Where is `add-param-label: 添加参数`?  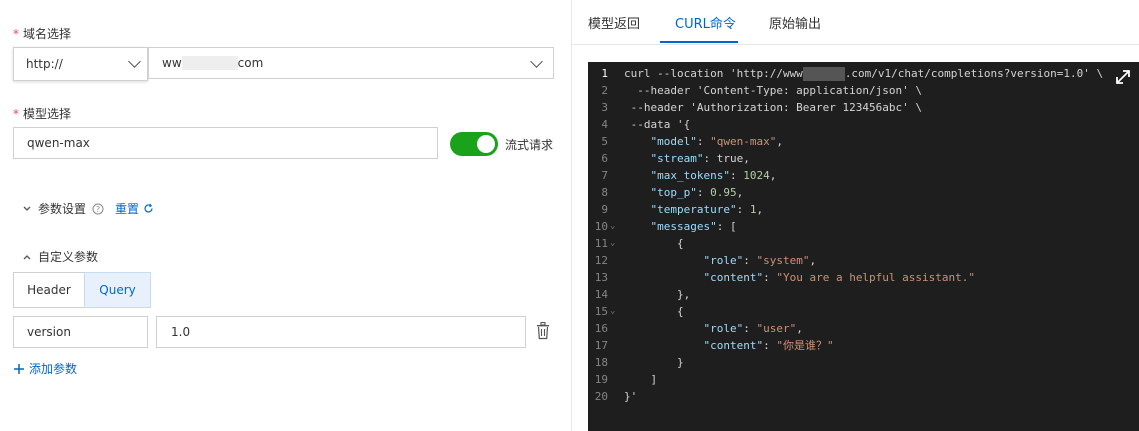 add-param-label: 添加参数 is located at coordinates (53, 369).